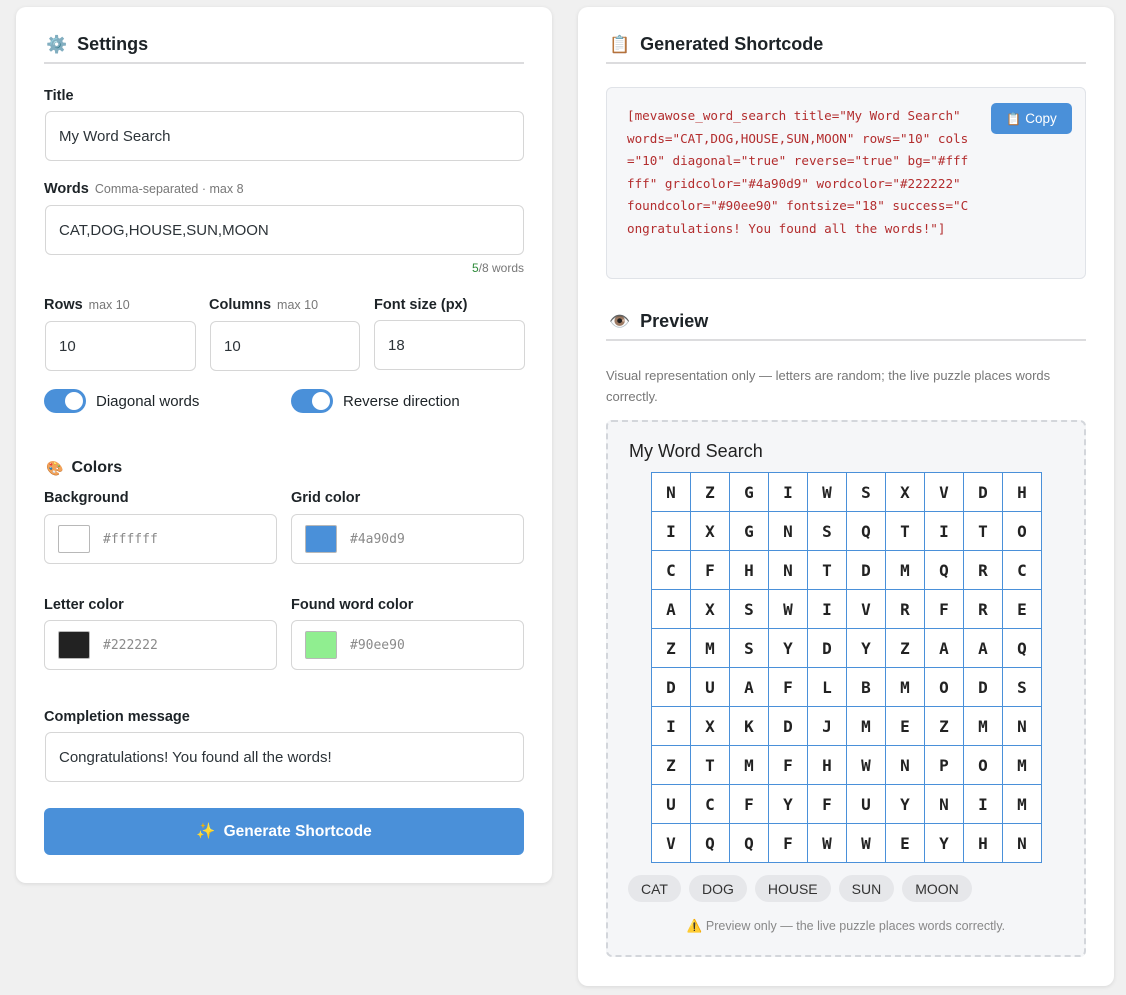 The image size is (1126, 995). I want to click on grid-cell: L, so click(827, 687).